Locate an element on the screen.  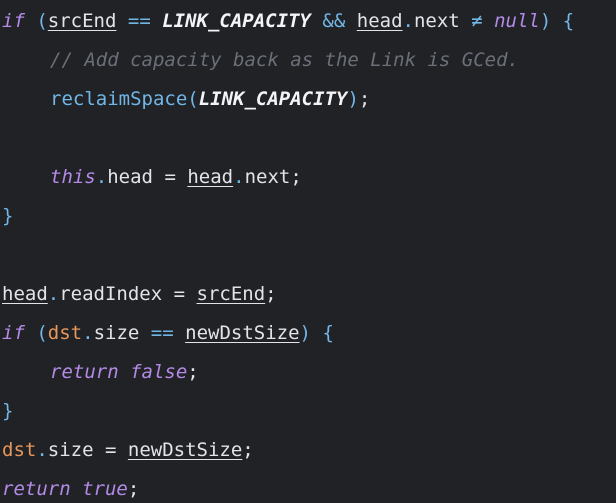
keyword-false: false is located at coordinates (159, 372).